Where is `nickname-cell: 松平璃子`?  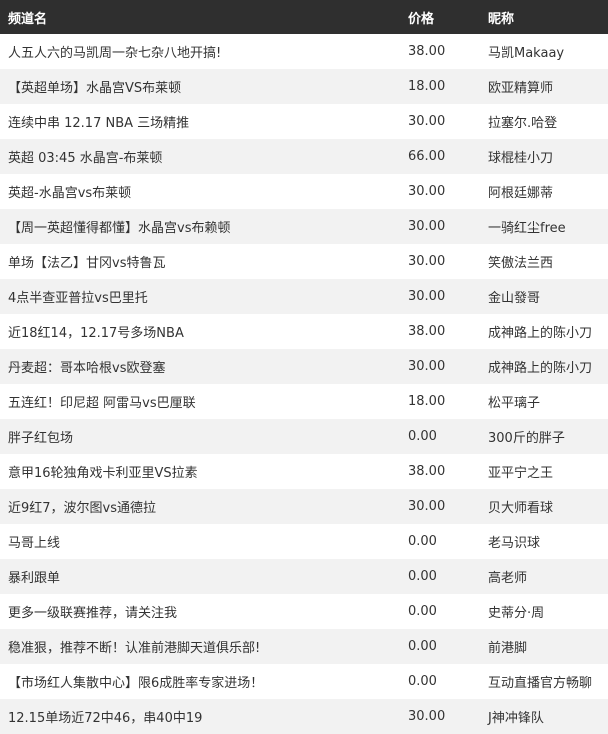
nickname-cell: 松平璃子 is located at coordinates (544, 401).